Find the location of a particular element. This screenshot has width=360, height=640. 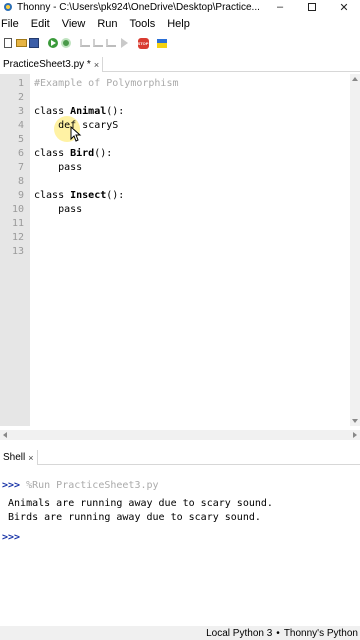

step-over-icon is located at coordinates (85, 43).